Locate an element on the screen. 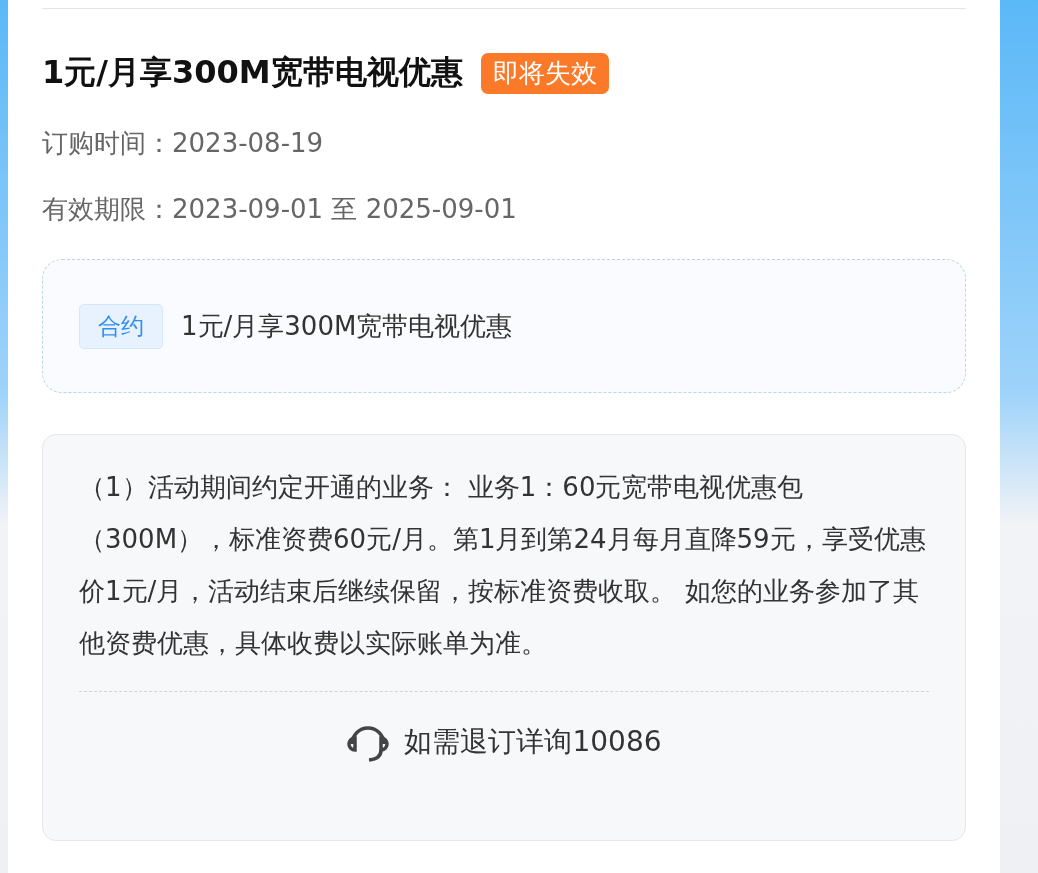 The image size is (1038, 873). status-badge: 即将失效 is located at coordinates (544, 73).